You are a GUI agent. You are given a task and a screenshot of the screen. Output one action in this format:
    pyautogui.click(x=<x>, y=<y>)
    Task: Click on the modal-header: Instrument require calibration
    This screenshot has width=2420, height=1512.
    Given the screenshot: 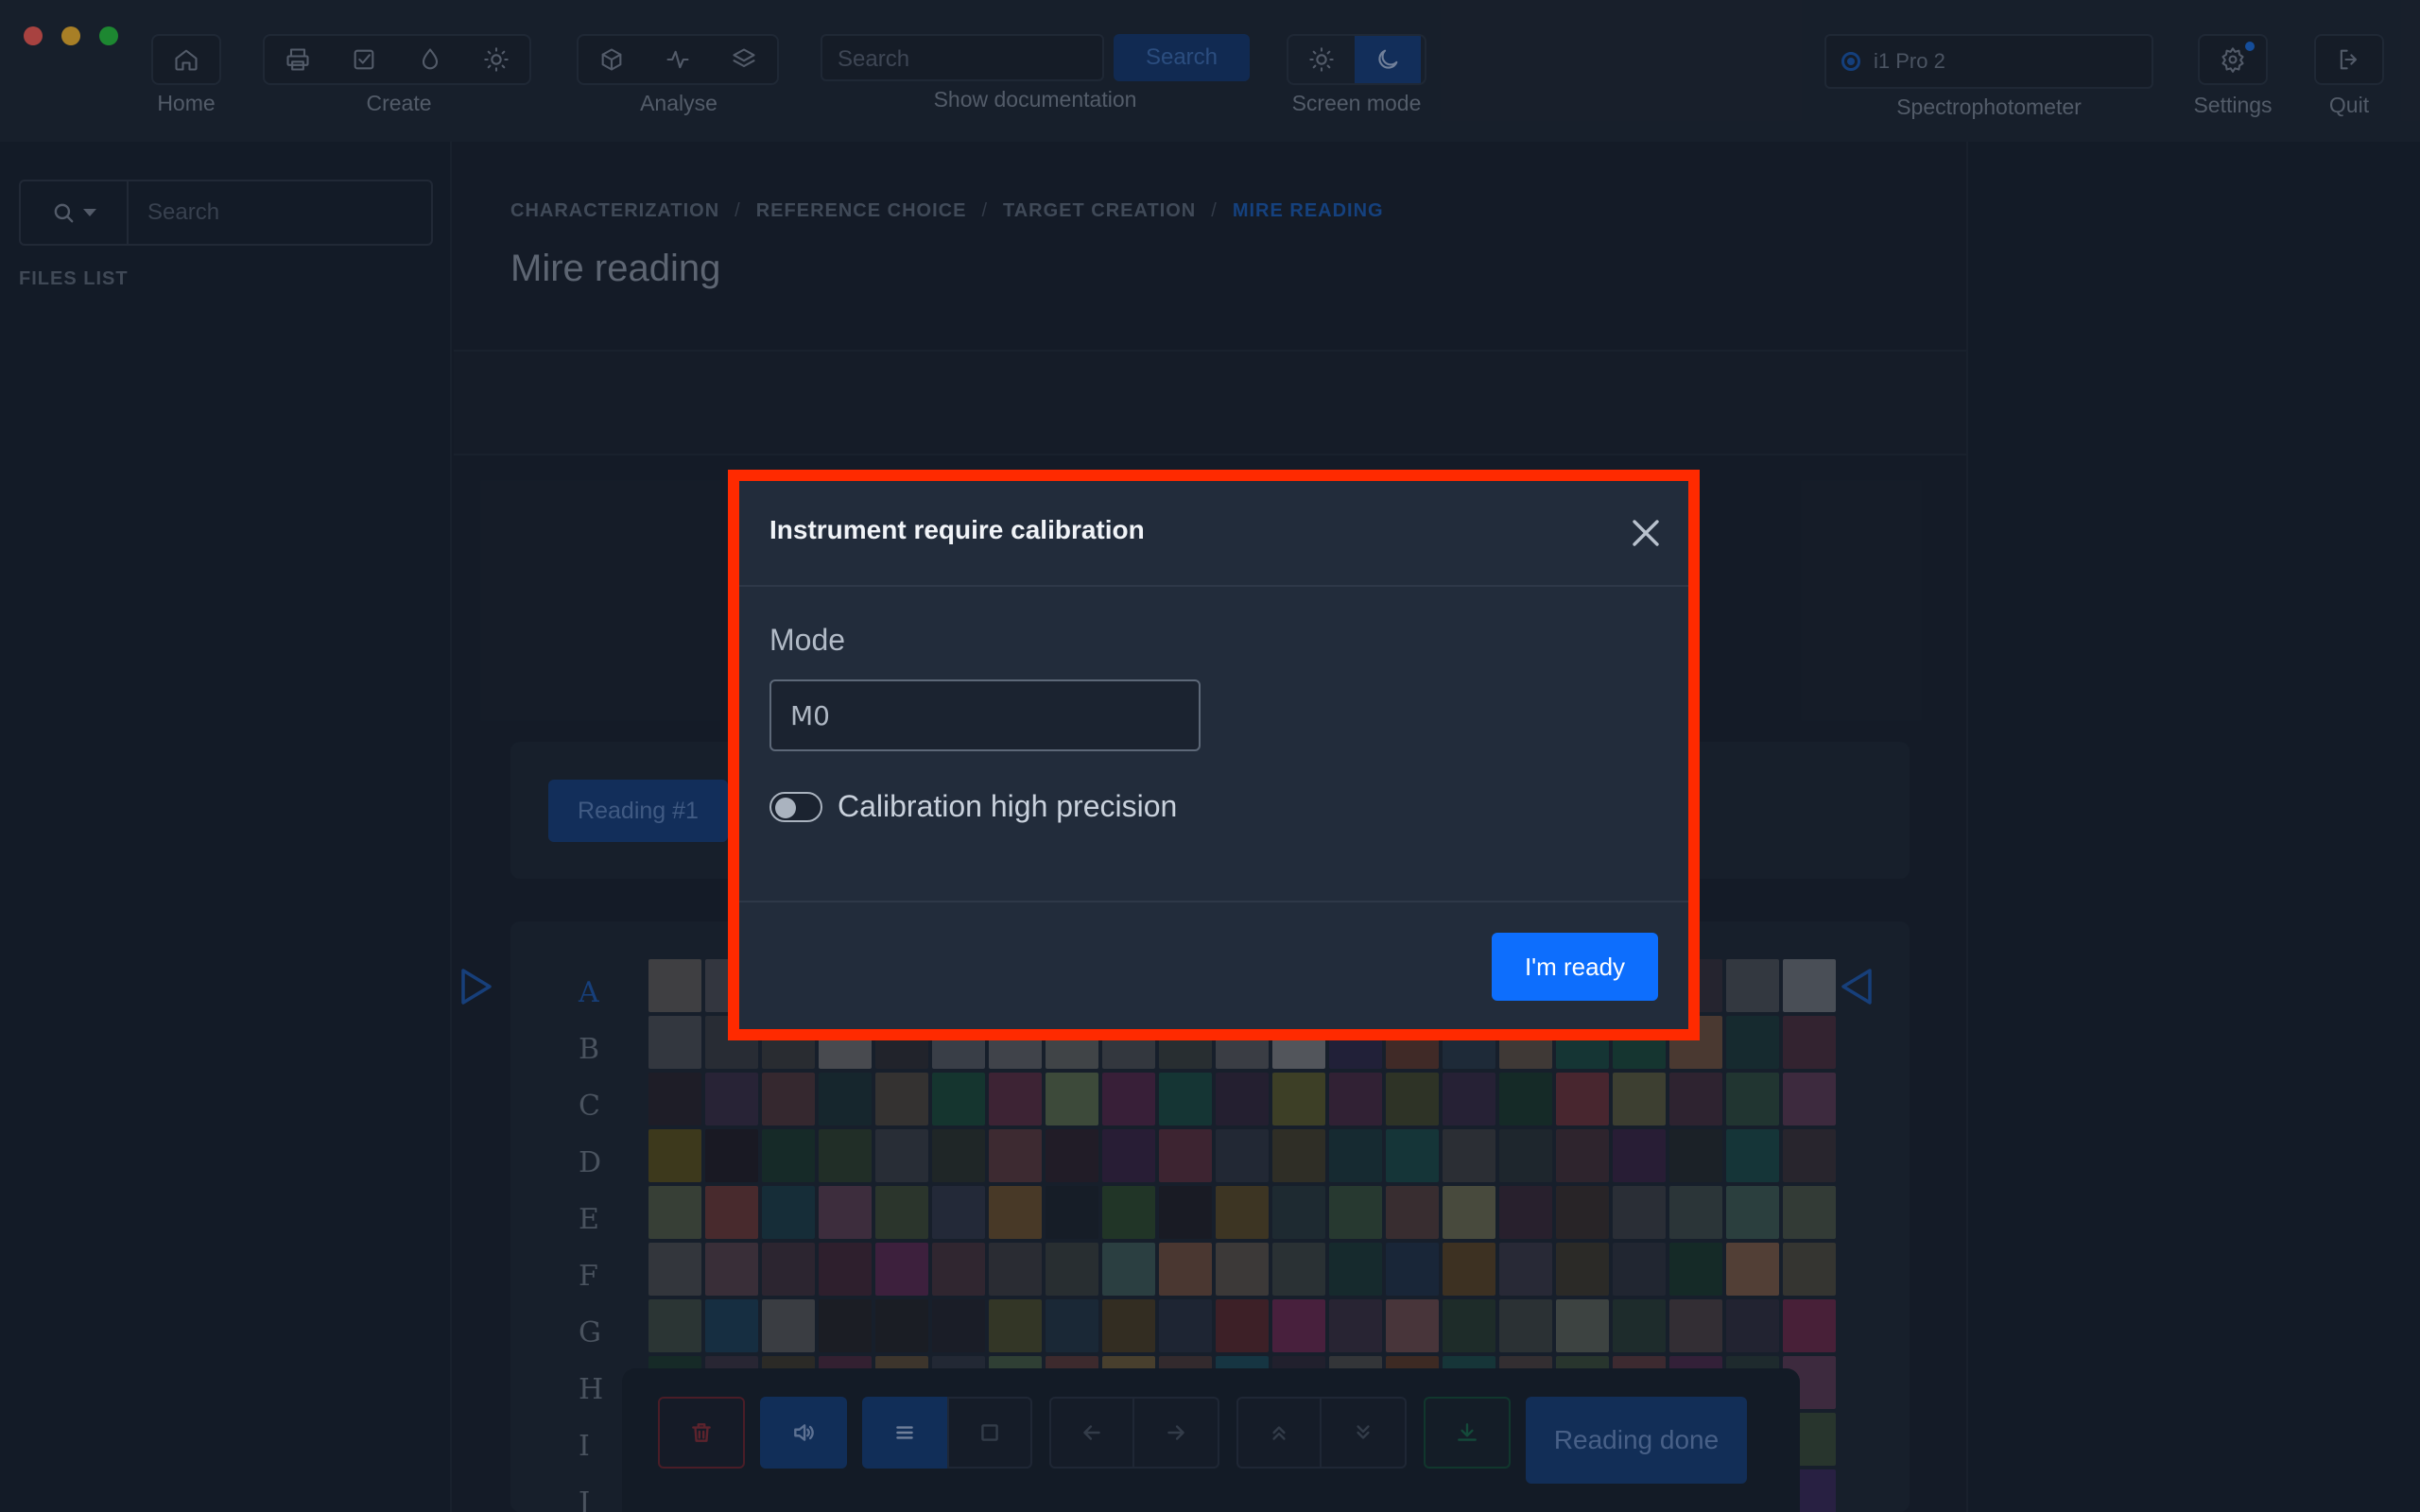 What is the action you would take?
    pyautogui.click(x=1213, y=534)
    